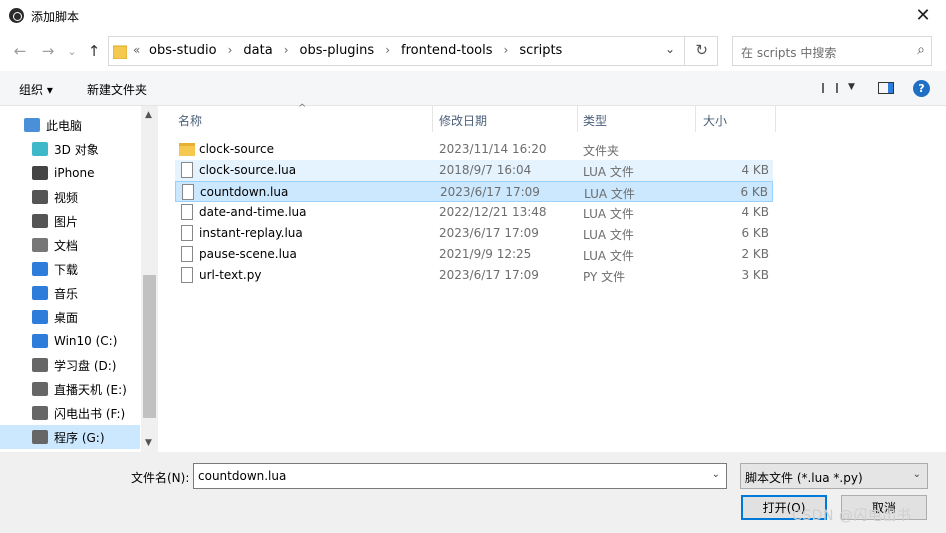 This screenshot has height=533, width=946. What do you see at coordinates (20, 51) in the screenshot?
I see `back-arrow-icon: ←` at bounding box center [20, 51].